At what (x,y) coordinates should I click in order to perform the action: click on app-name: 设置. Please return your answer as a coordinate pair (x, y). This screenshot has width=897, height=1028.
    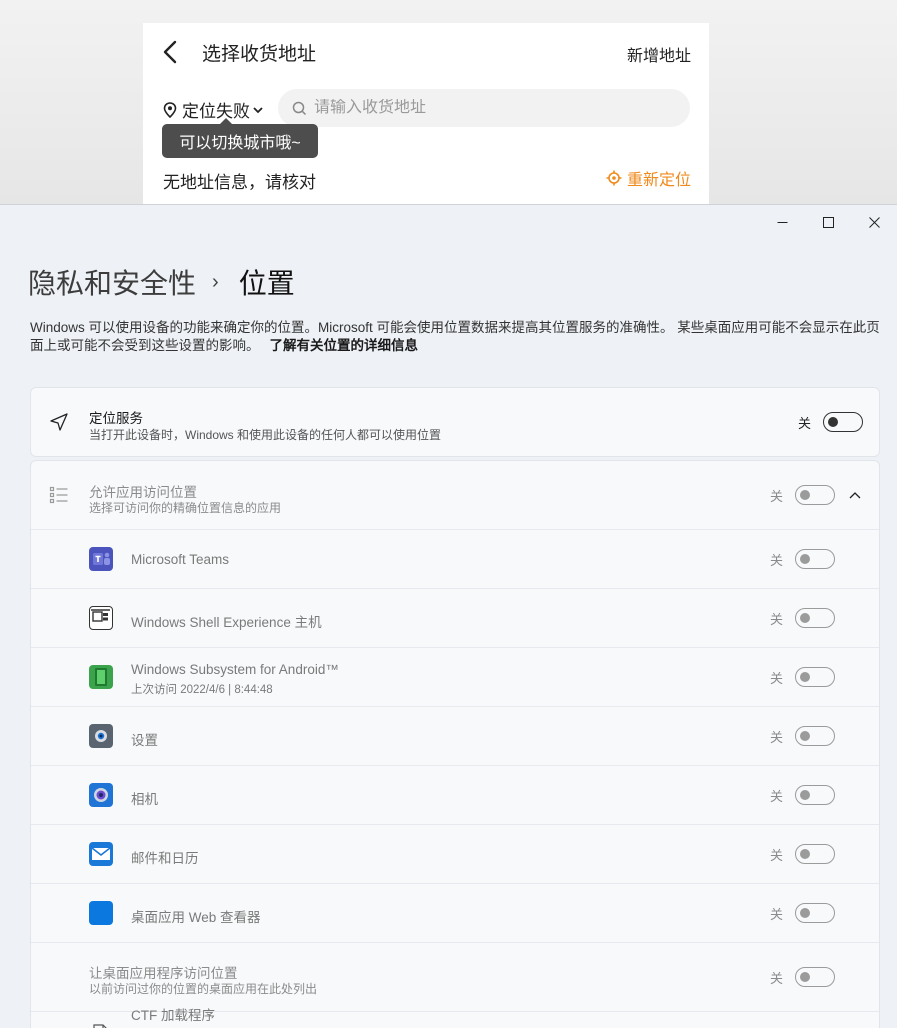
    Looking at the image, I should click on (144, 740).